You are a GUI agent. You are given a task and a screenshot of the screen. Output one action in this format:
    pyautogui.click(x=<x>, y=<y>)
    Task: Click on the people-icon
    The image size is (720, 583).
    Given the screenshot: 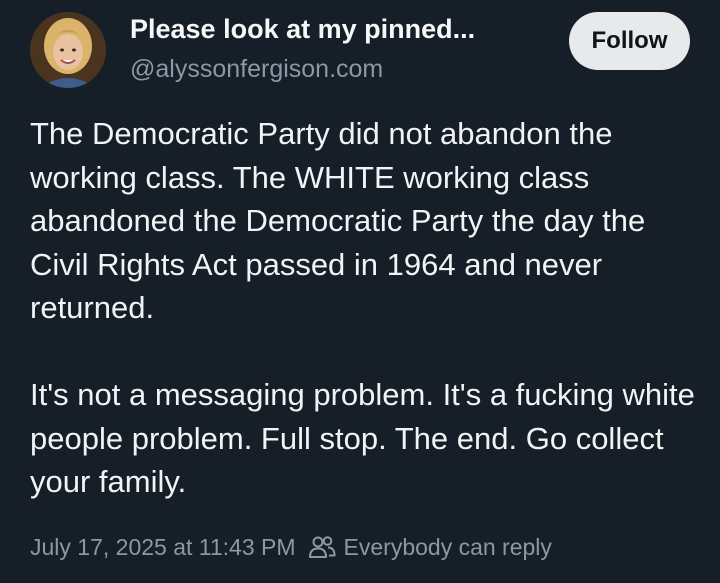 What is the action you would take?
    pyautogui.click(x=322, y=547)
    